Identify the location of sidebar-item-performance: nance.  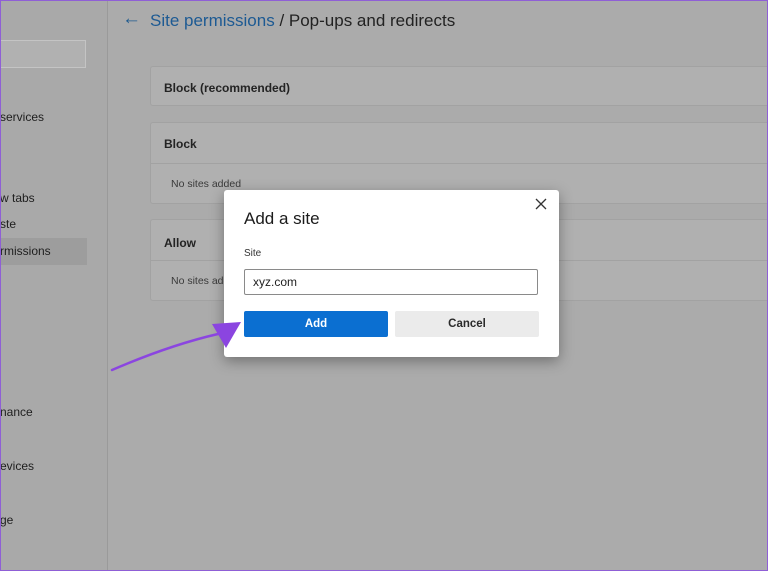
(43, 412).